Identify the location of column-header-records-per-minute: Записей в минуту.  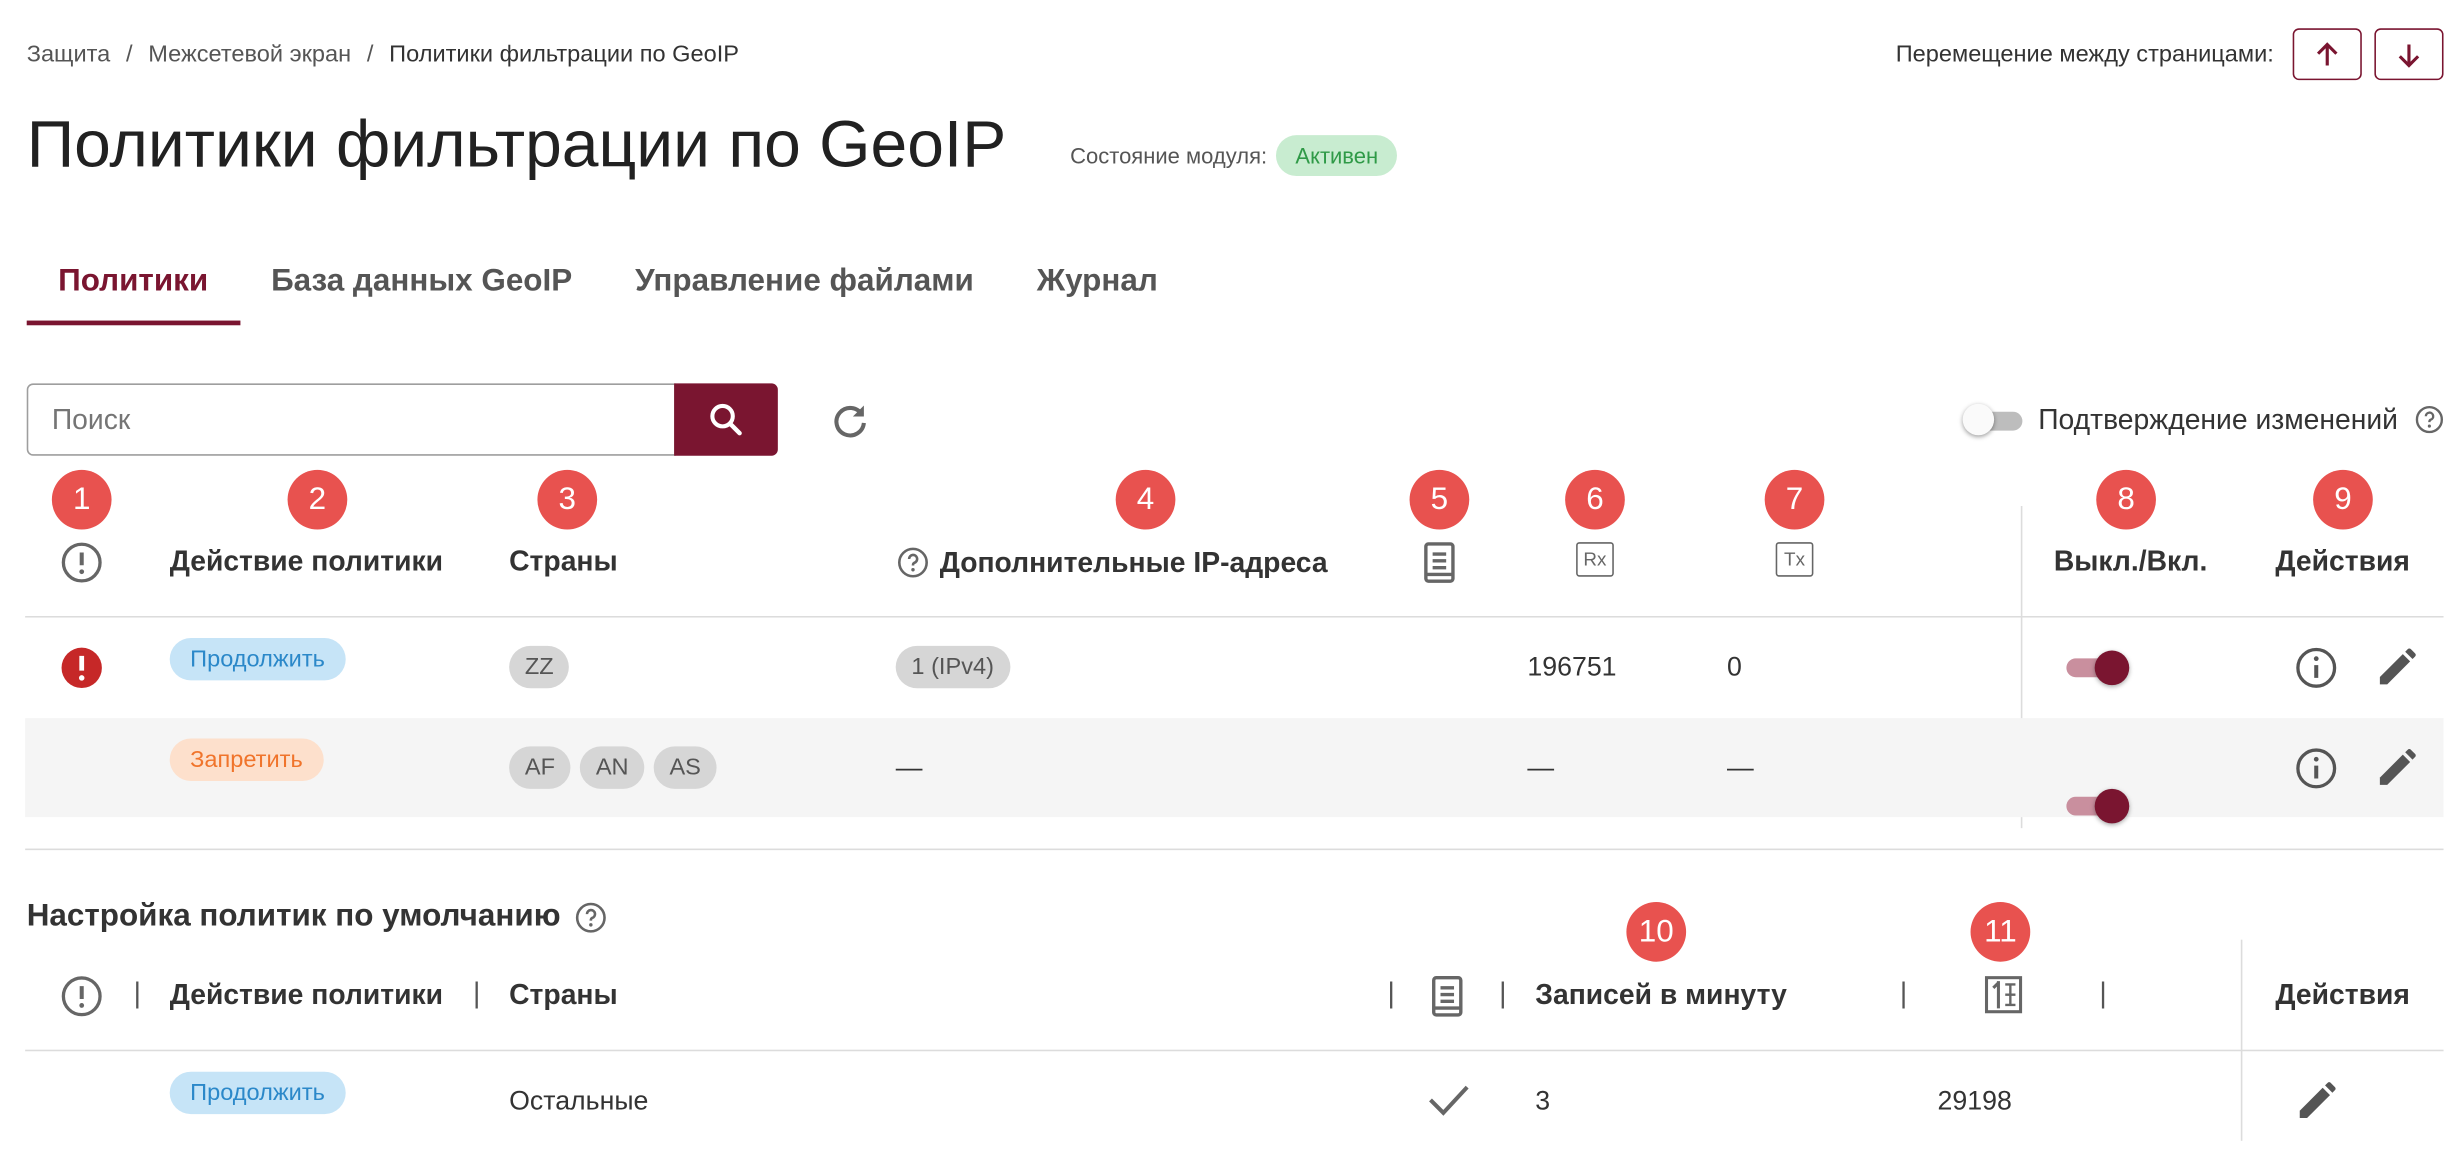
(1661, 994).